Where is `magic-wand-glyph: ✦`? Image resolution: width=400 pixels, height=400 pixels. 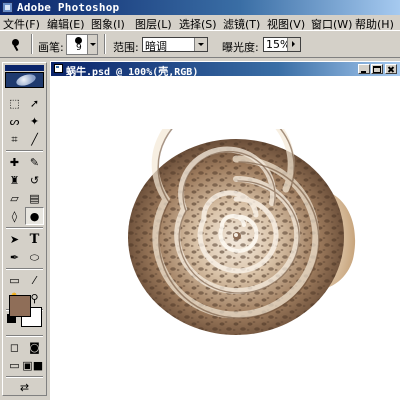
magic-wand-glyph: ✦ is located at coordinates (34, 121).